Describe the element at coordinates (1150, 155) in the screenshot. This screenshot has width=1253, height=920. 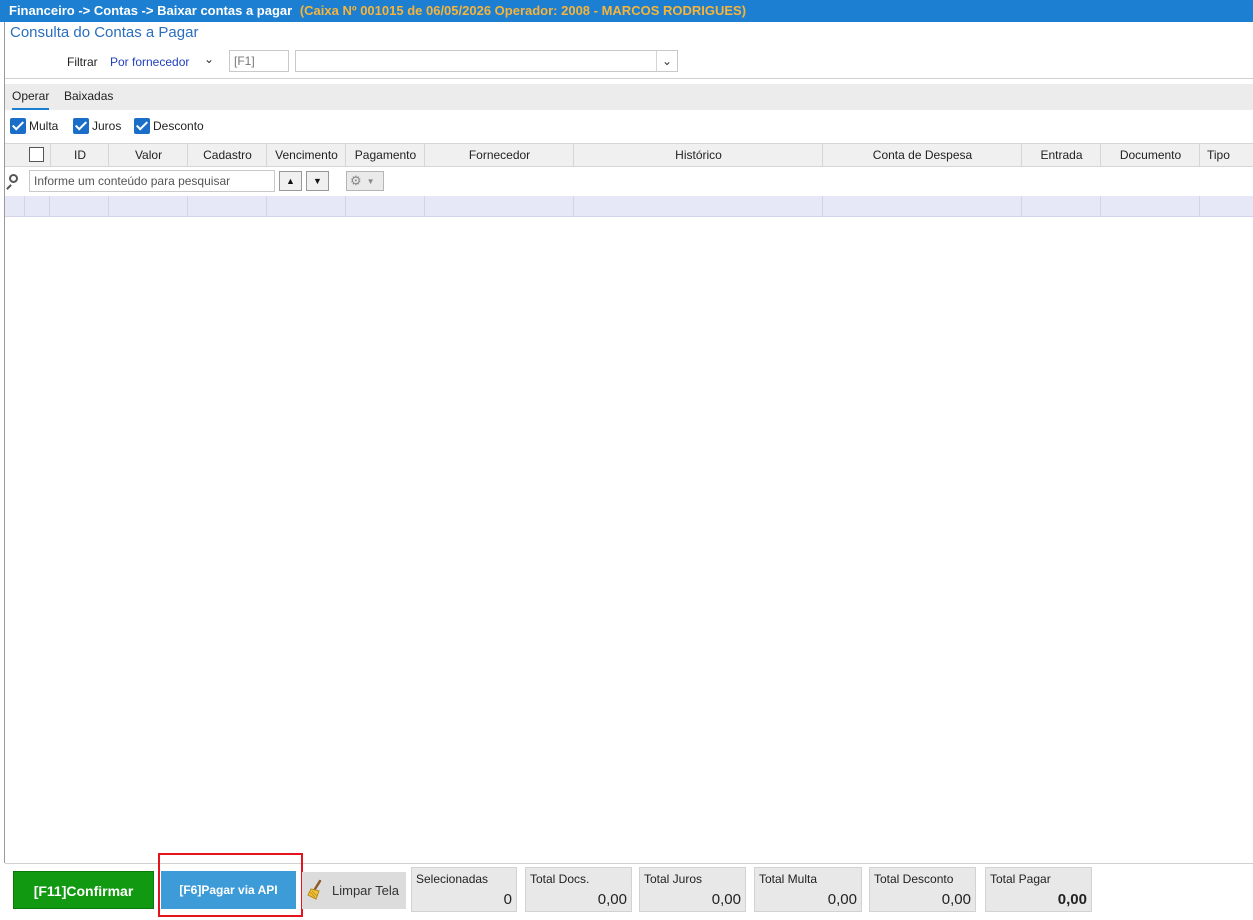
I see `column-header-documento: Documento` at that location.